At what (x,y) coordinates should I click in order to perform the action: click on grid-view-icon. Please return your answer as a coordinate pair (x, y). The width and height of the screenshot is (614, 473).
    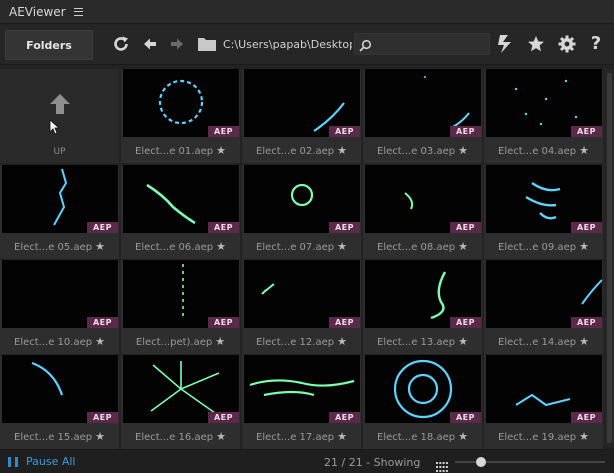
    Looking at the image, I should click on (442, 465).